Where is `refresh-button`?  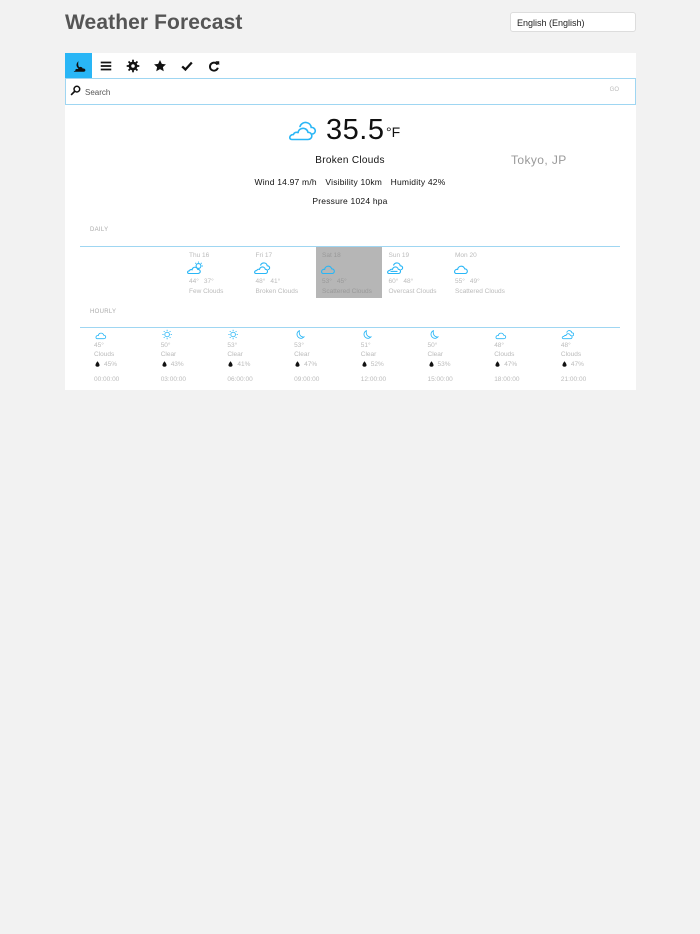 refresh-button is located at coordinates (213, 65).